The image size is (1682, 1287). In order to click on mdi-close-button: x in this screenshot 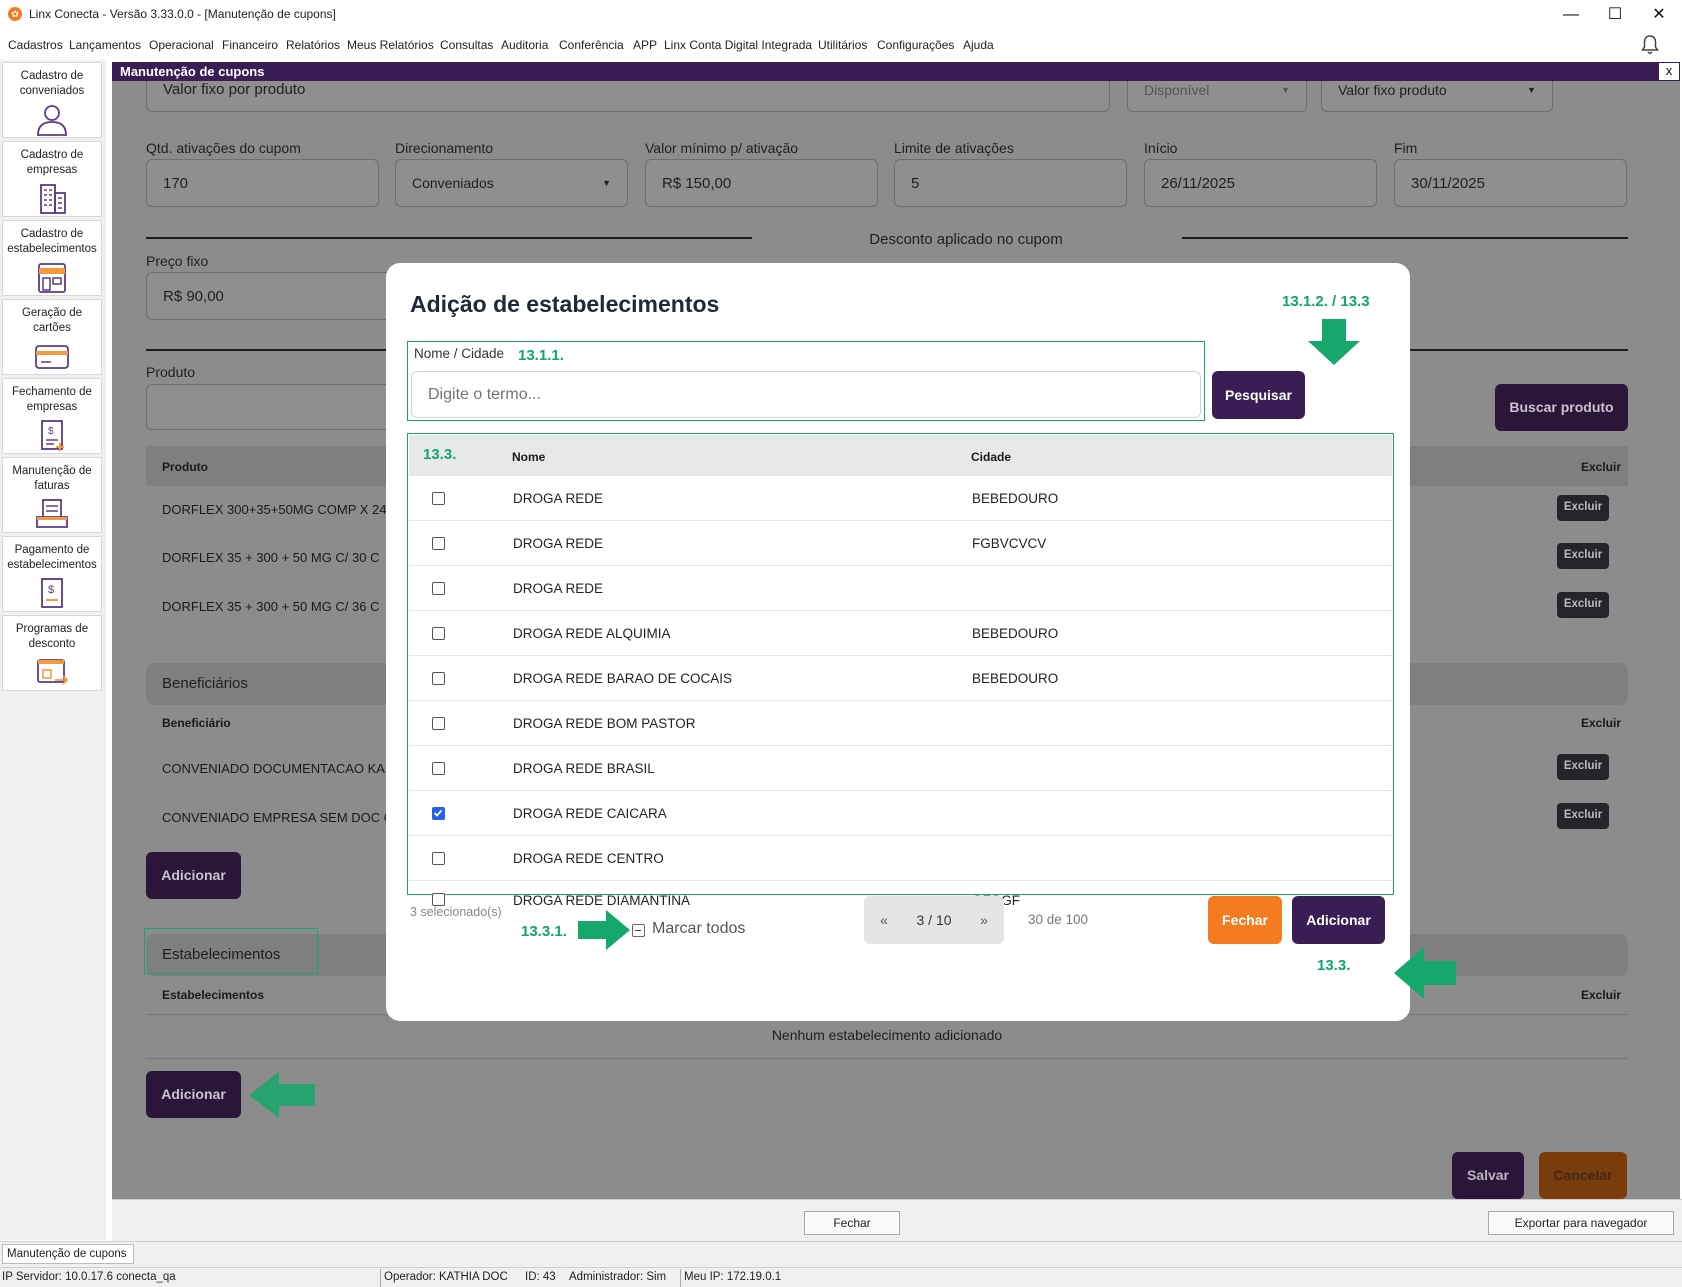, I will do `click(1669, 71)`.